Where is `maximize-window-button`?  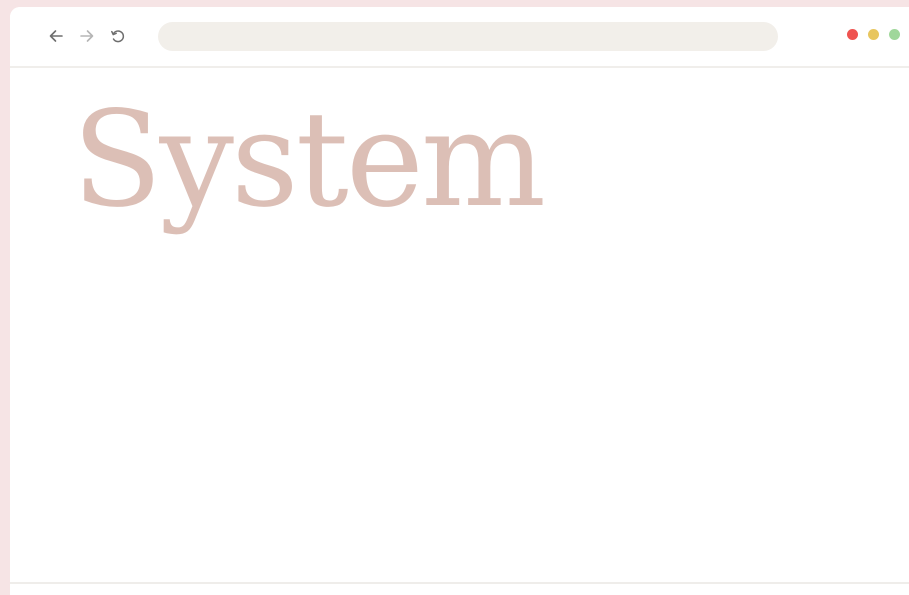 maximize-window-button is located at coordinates (894, 34).